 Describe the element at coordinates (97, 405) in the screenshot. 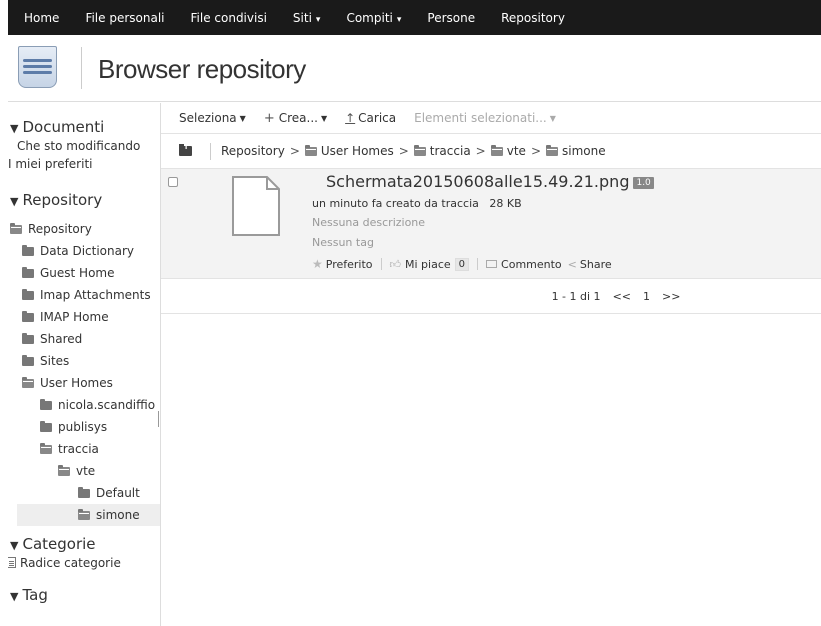

I see `tree-item-nicola-scandiffio: nicola.scandiffio` at that location.